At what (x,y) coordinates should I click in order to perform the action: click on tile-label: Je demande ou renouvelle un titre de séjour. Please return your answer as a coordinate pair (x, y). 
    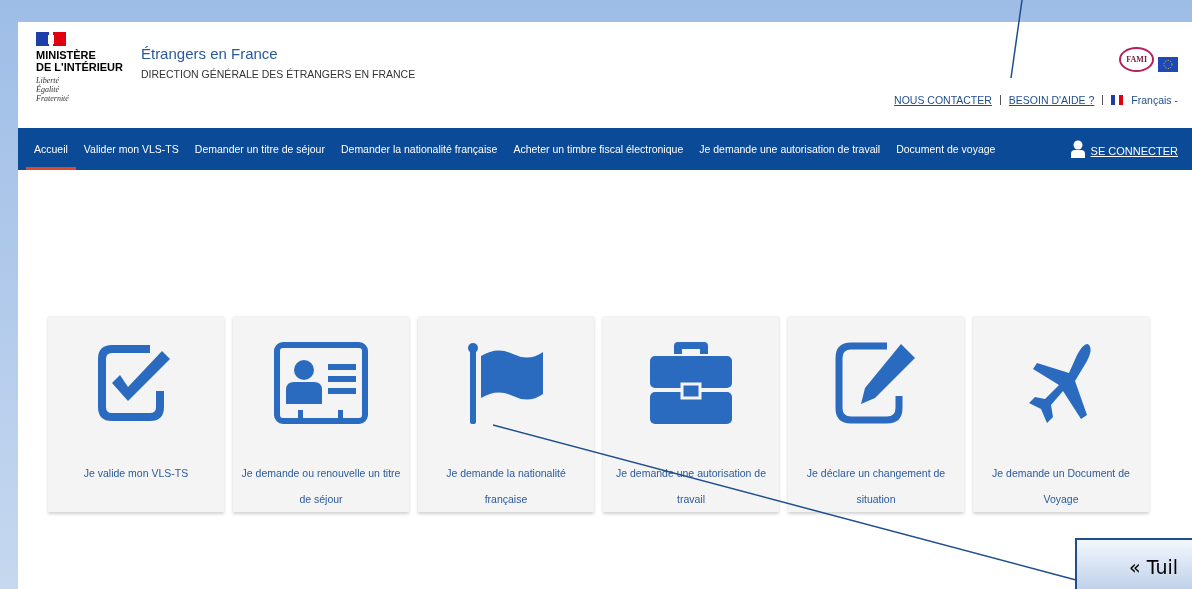
    Looking at the image, I should click on (321, 486).